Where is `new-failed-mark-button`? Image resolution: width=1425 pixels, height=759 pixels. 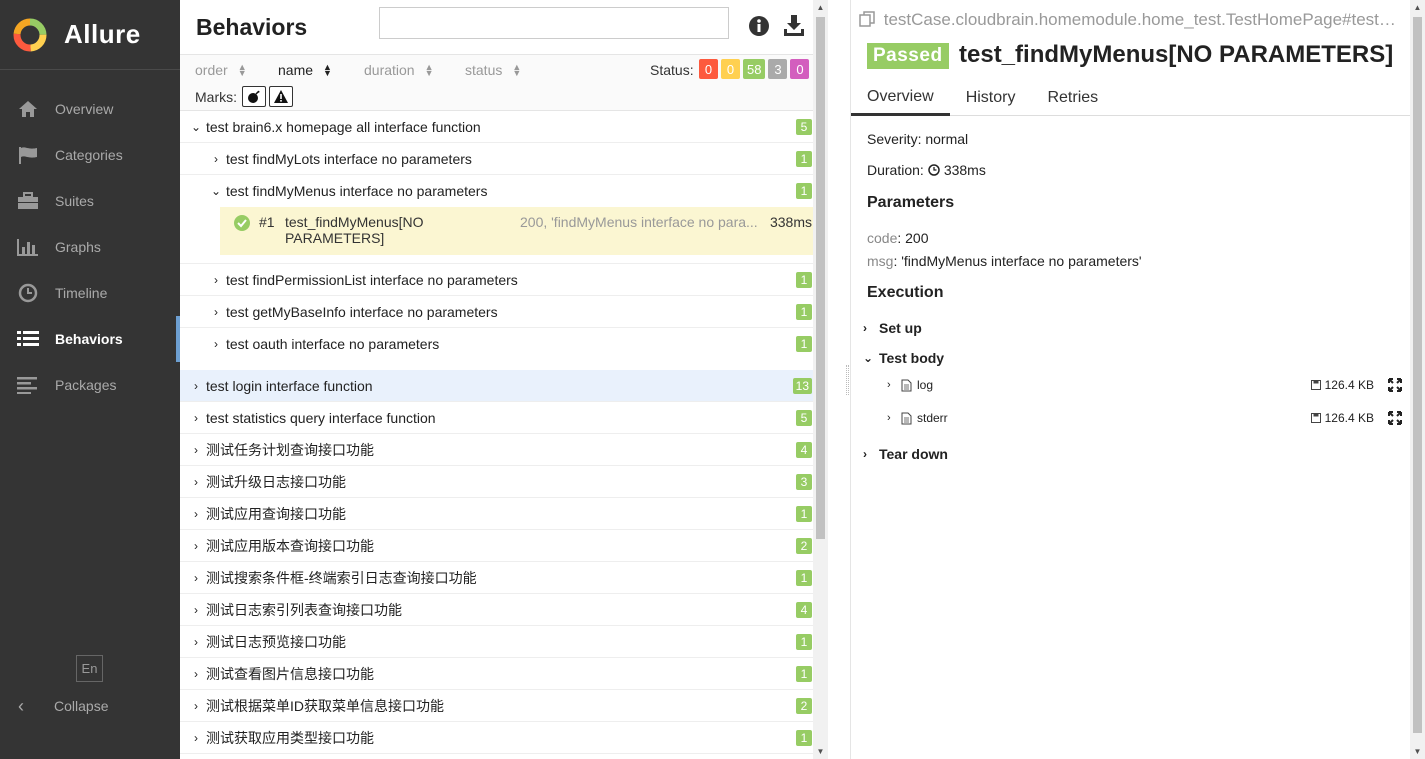 new-failed-mark-button is located at coordinates (281, 96).